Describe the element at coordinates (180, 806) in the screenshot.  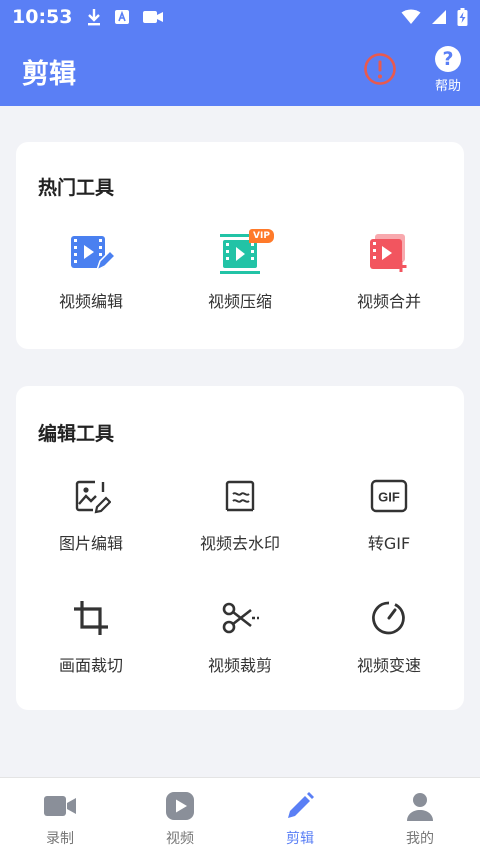
I see `play-icon` at that location.